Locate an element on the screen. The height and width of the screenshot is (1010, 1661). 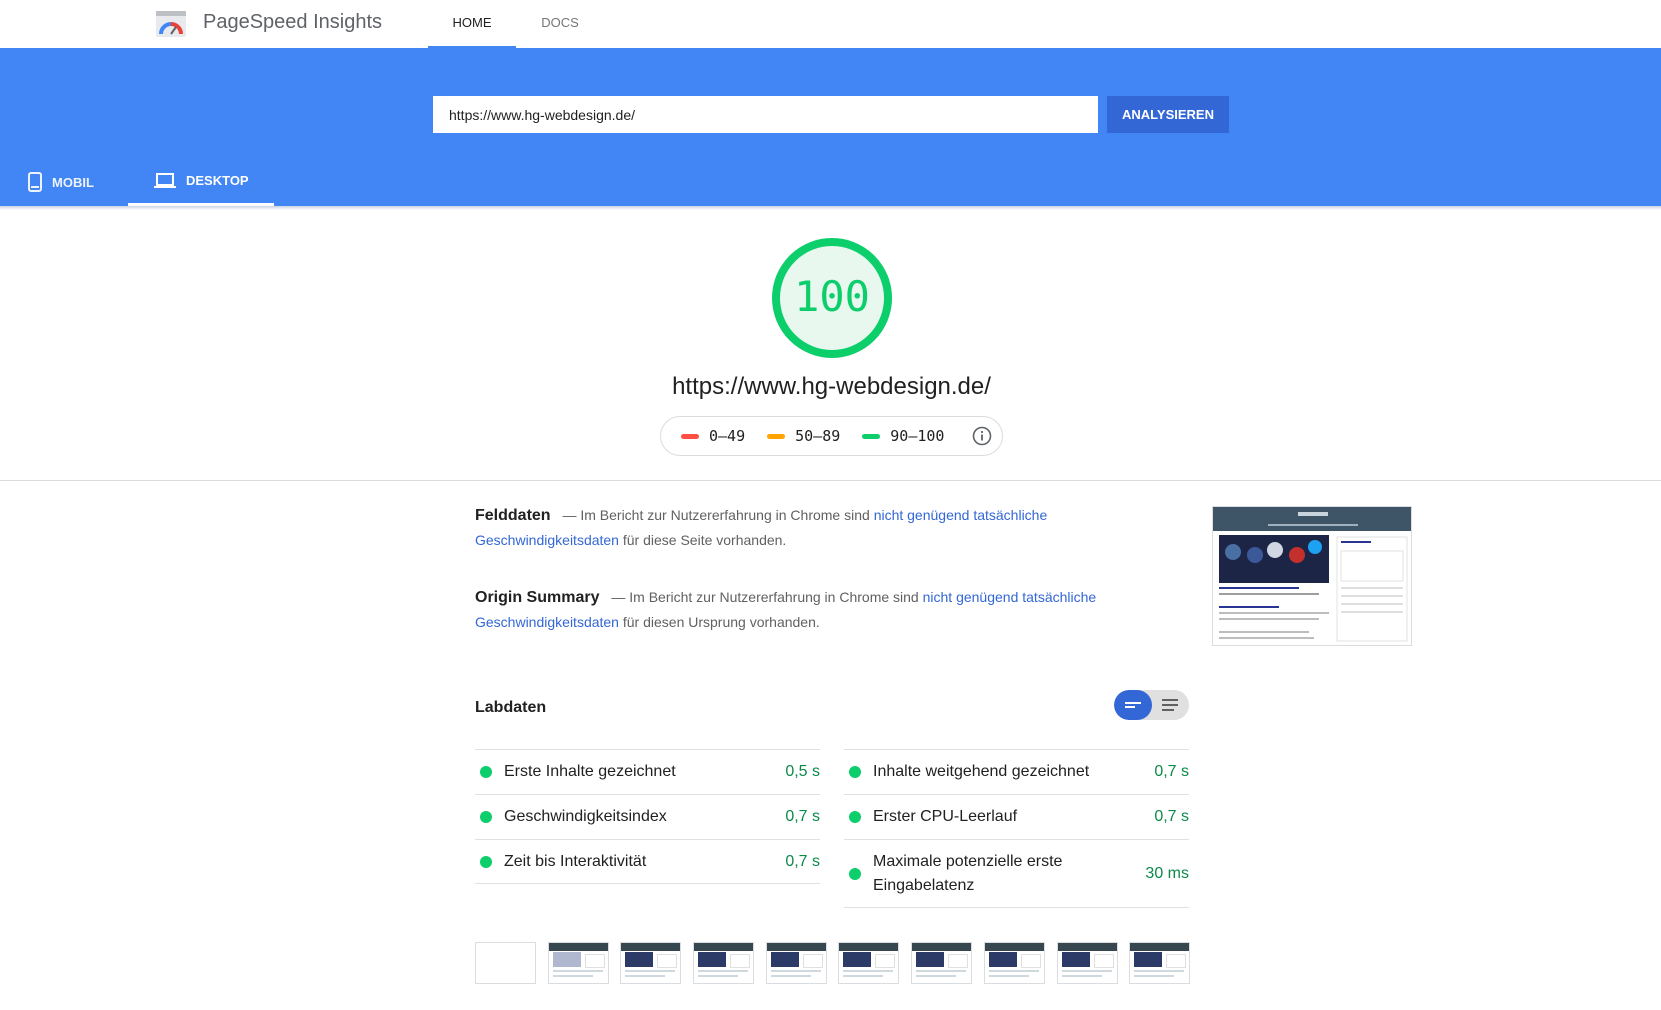
laptop-icon is located at coordinates (165, 180).